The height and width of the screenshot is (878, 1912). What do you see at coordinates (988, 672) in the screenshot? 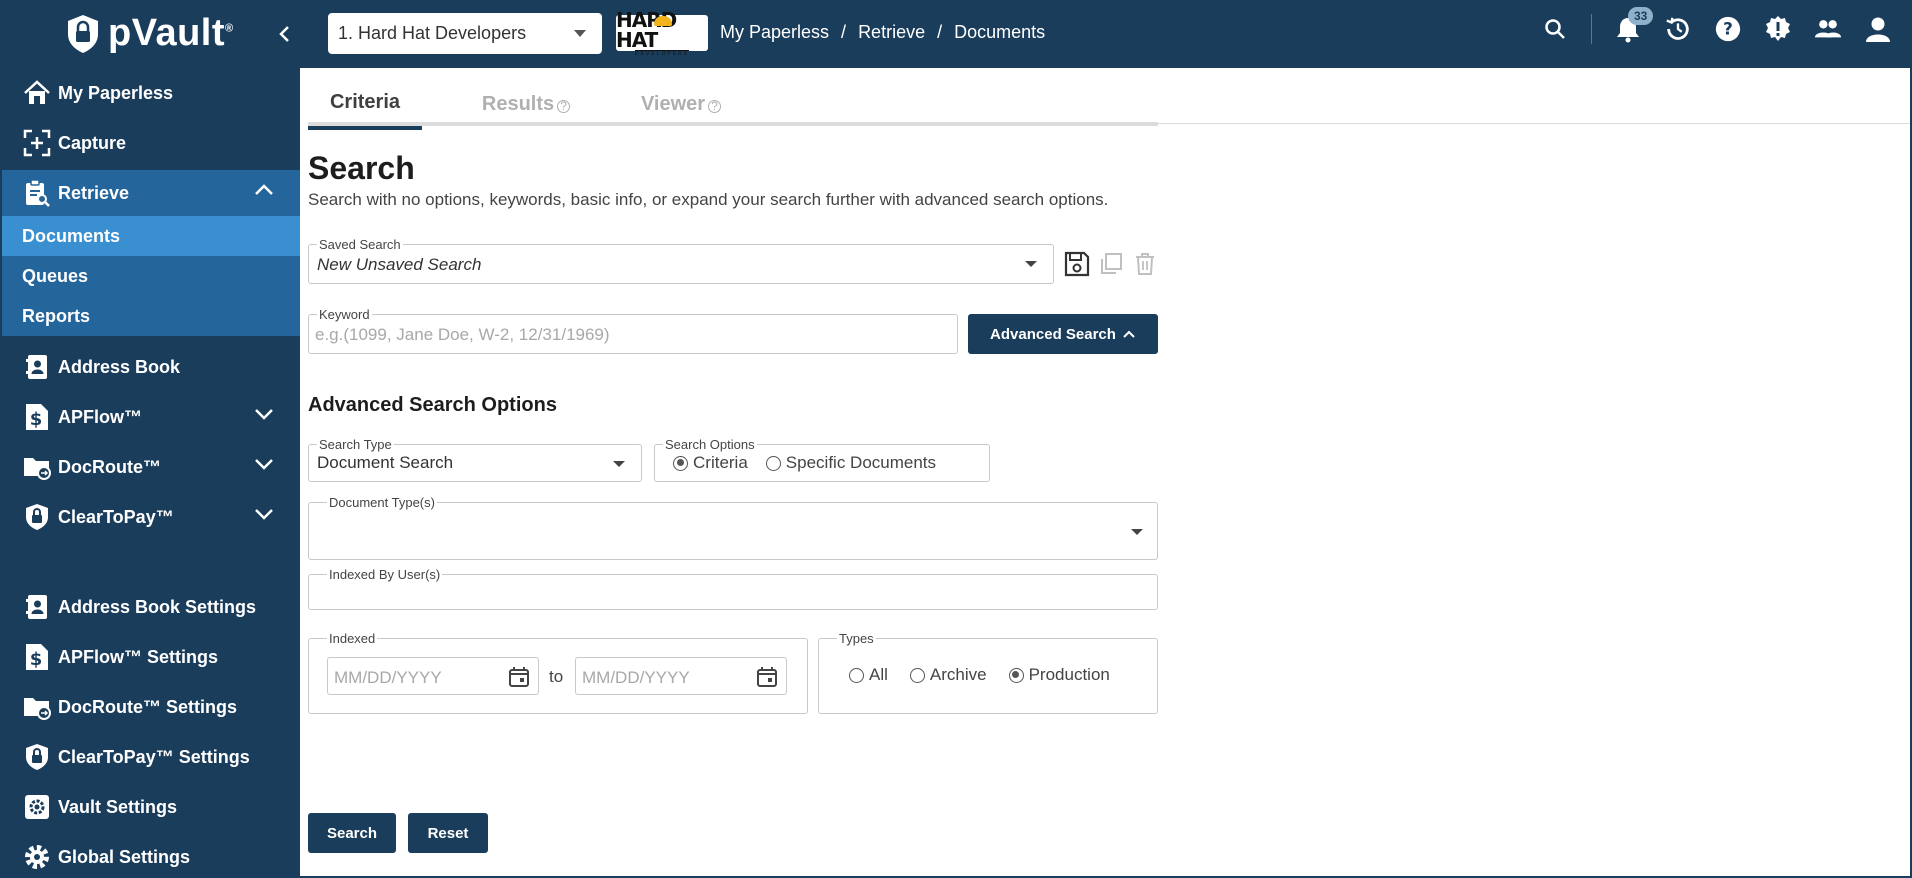
I see `types-group: Types All Archive Production` at bounding box center [988, 672].